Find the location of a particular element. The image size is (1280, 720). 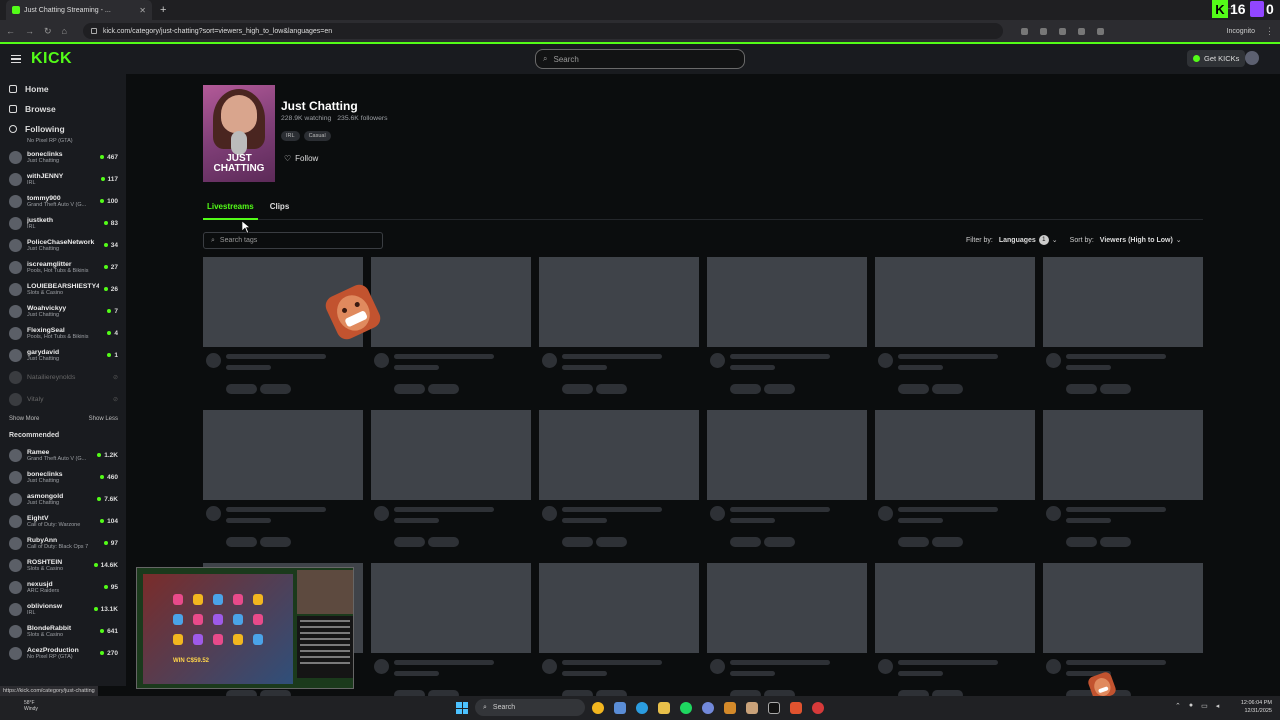

sidebar-channel-policechasenetwork: PoliceChaseNetwork Just Chatting 34 is located at coordinates (63, 245).